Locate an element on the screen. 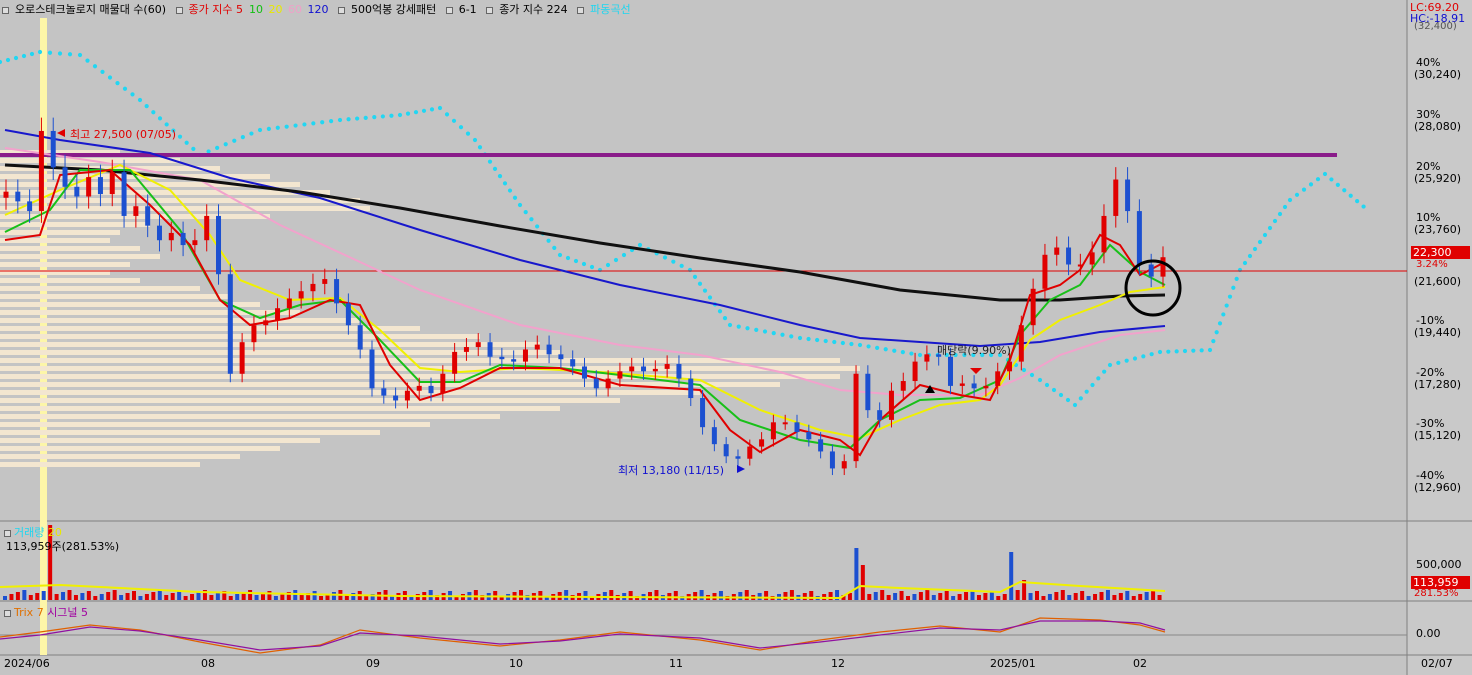 The height and width of the screenshot is (675, 1472). x-label-2: 09 is located at coordinates (373, 663).